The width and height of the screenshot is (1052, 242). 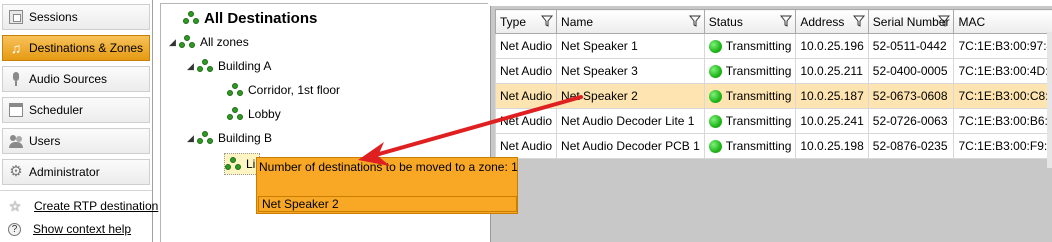 I want to click on nav-item-administrator: ⚙ Administrator, so click(x=76, y=172).